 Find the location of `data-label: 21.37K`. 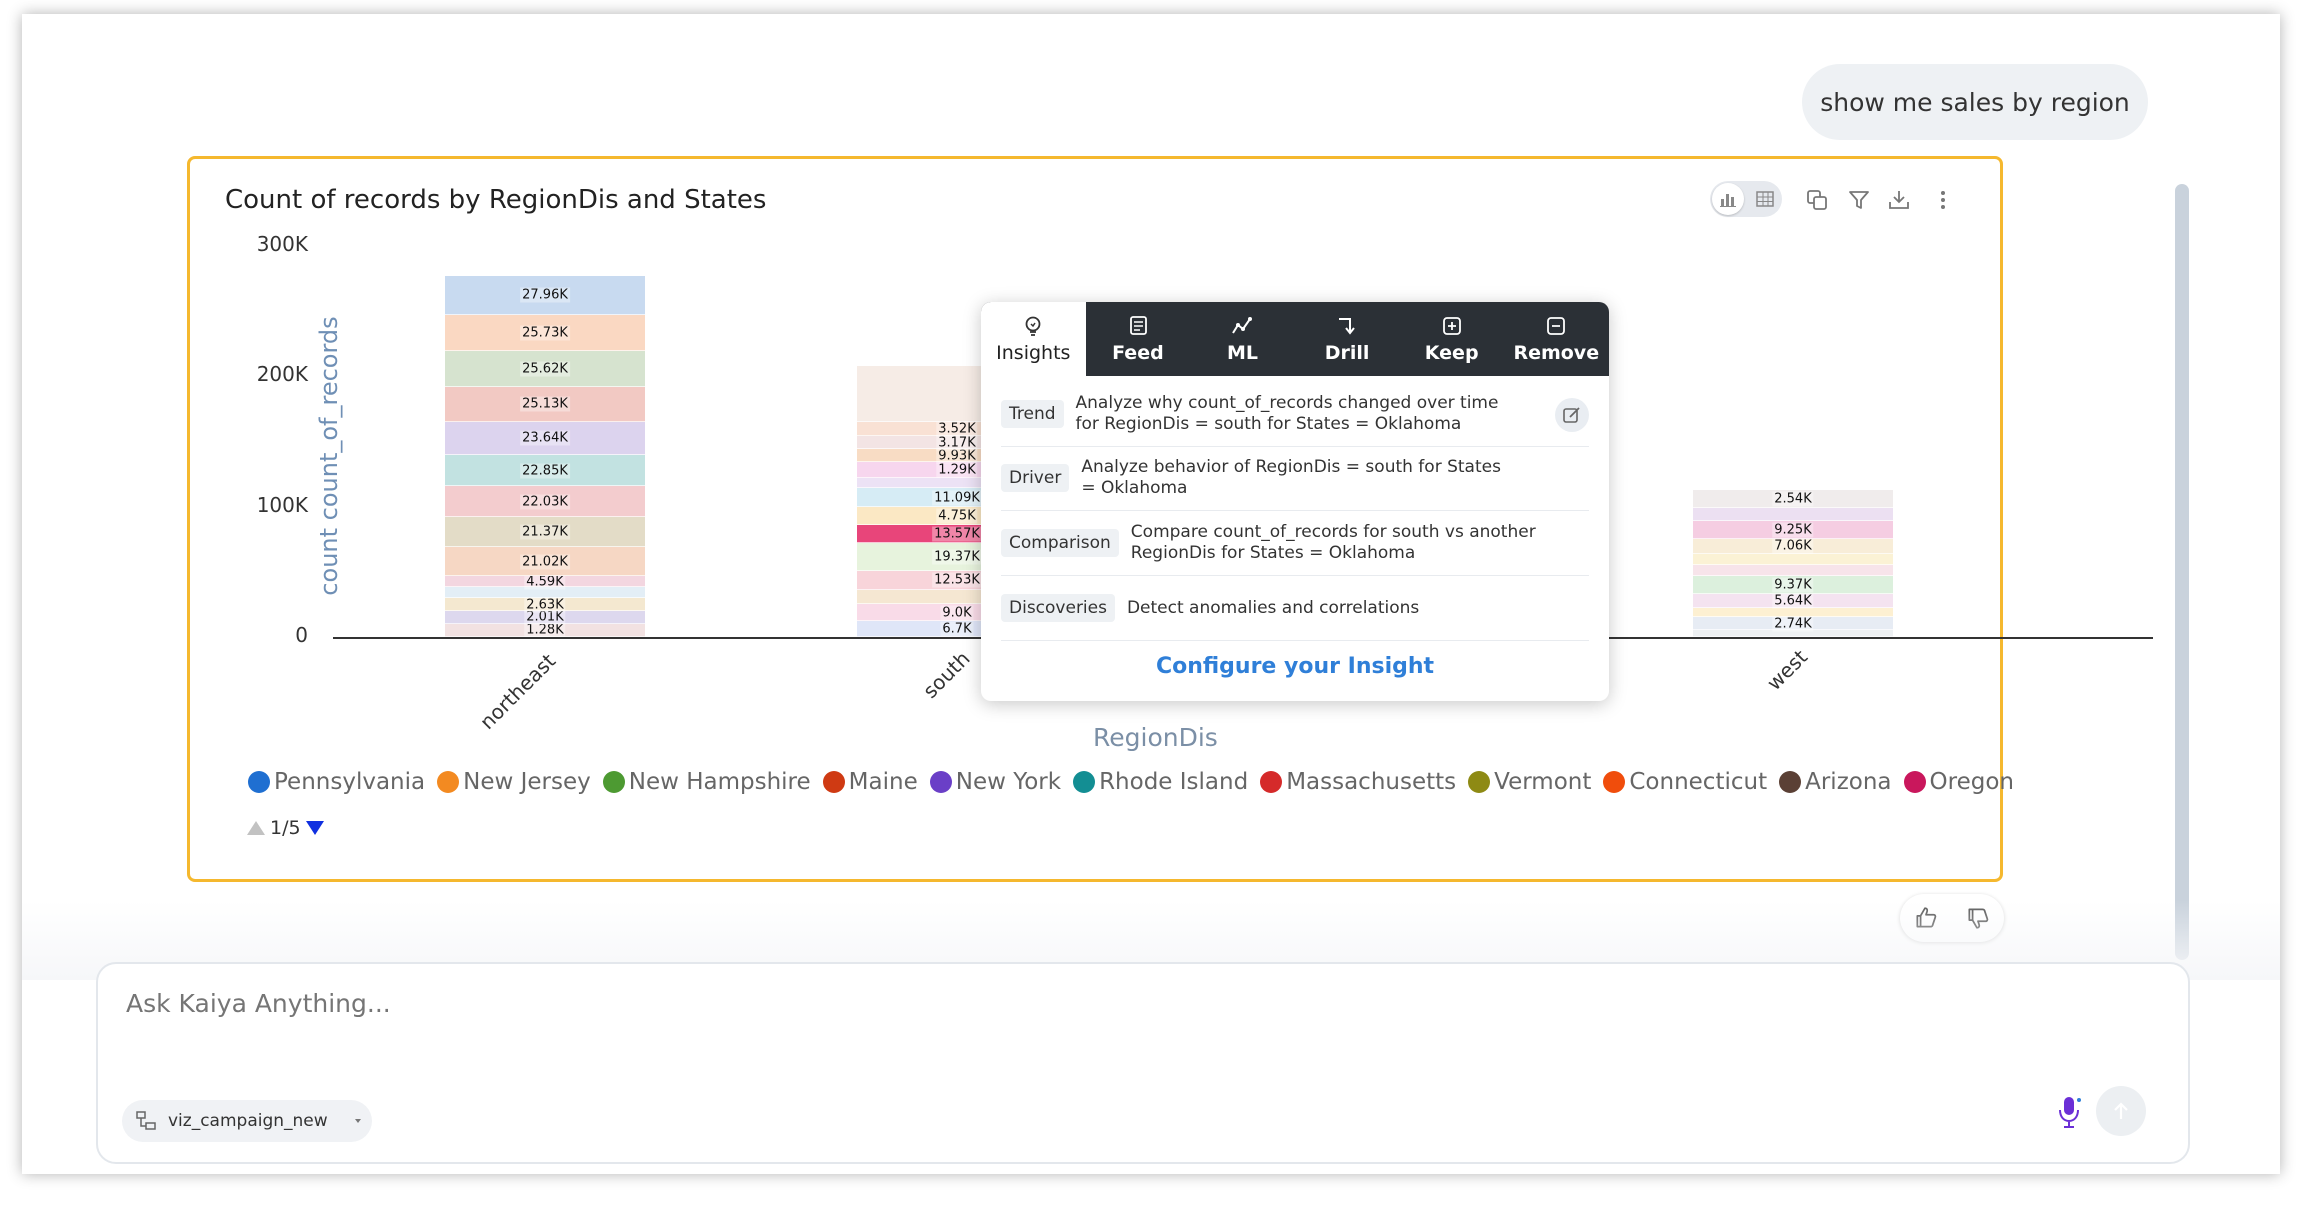

data-label: 21.37K is located at coordinates (545, 532).